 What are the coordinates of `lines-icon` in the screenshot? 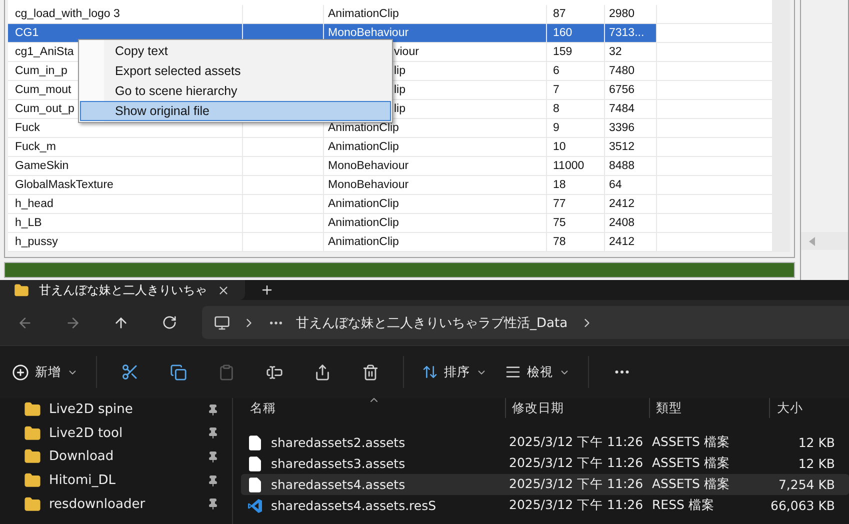 It's located at (513, 372).